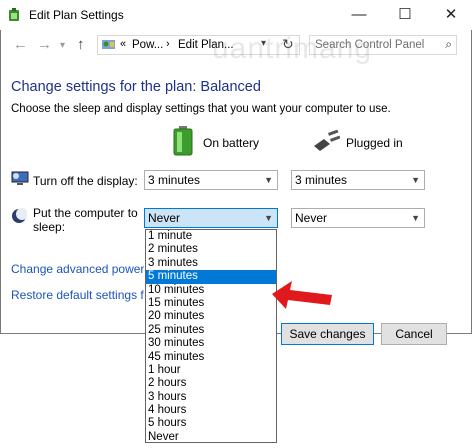 The width and height of the screenshot is (474, 448). What do you see at coordinates (81, 44) in the screenshot?
I see `up-arrow-icon: ↑` at bounding box center [81, 44].